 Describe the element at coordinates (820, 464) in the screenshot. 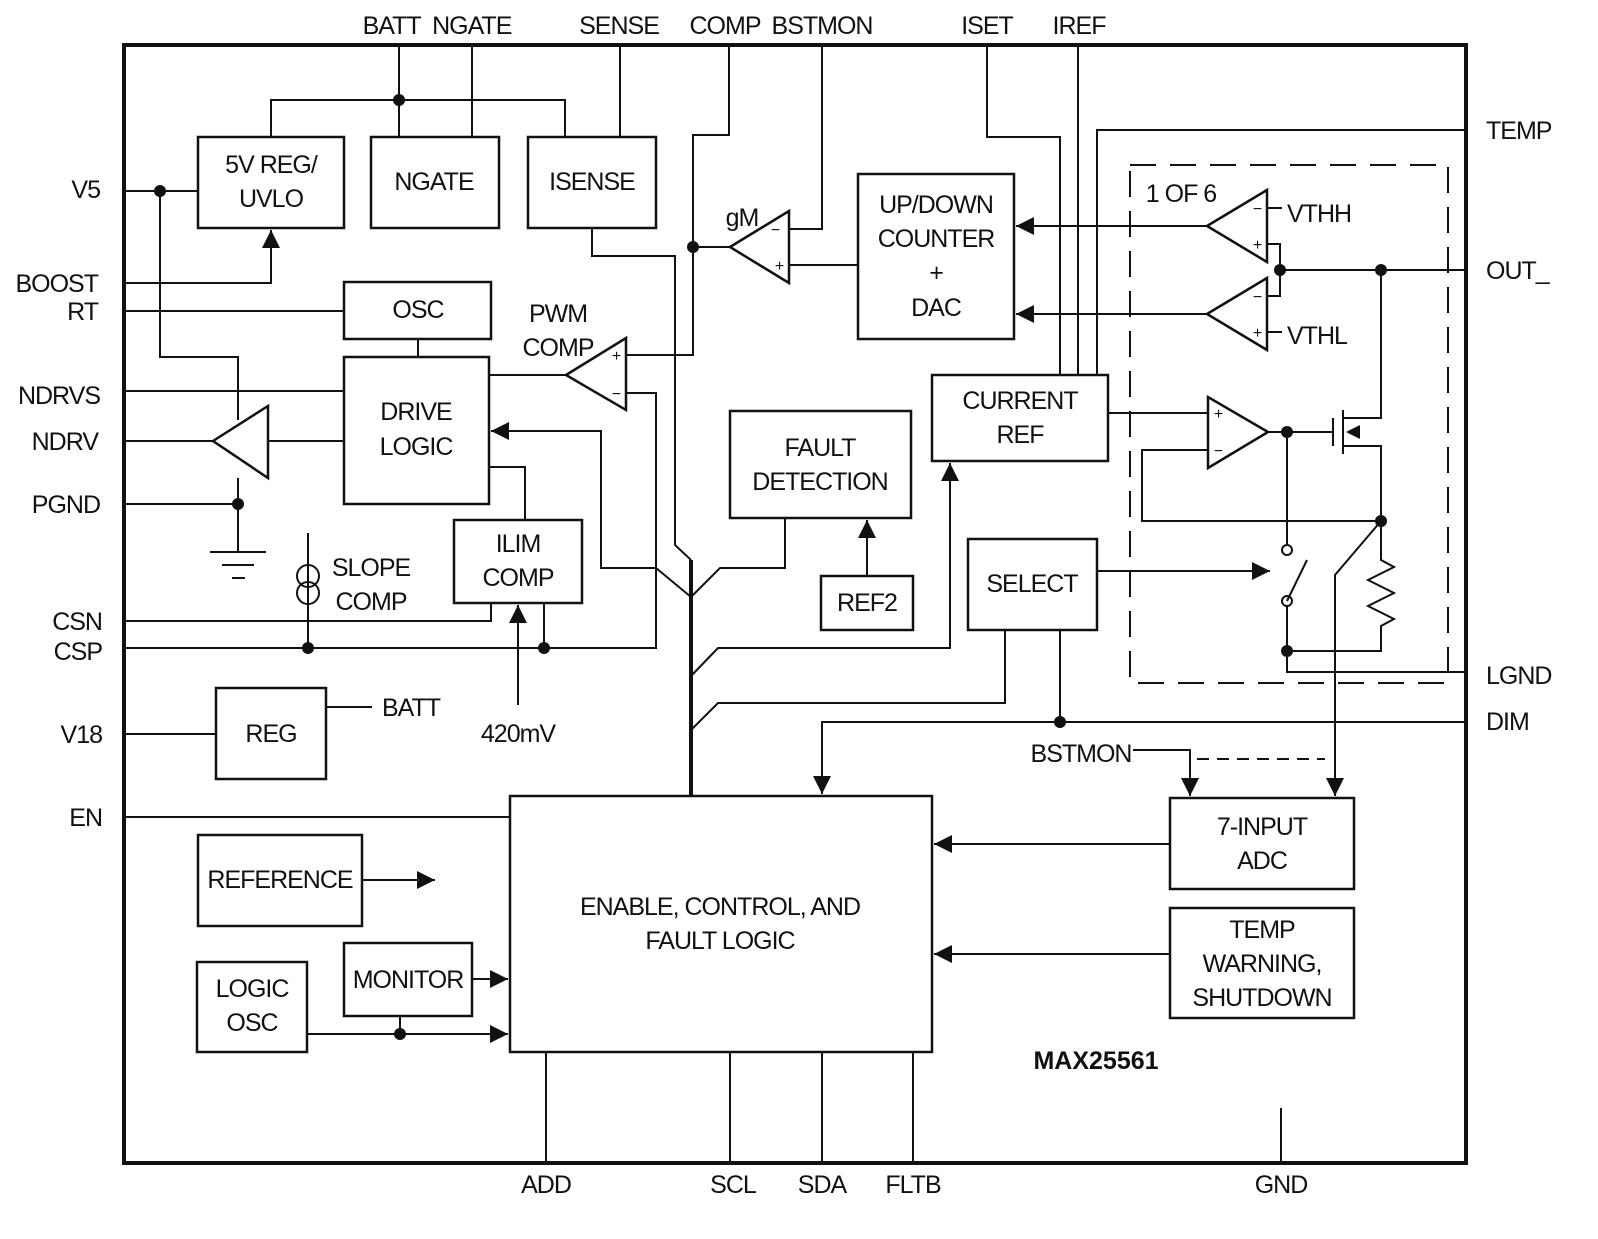

I see `block-fault-detection: FAULT DETECTION` at that location.